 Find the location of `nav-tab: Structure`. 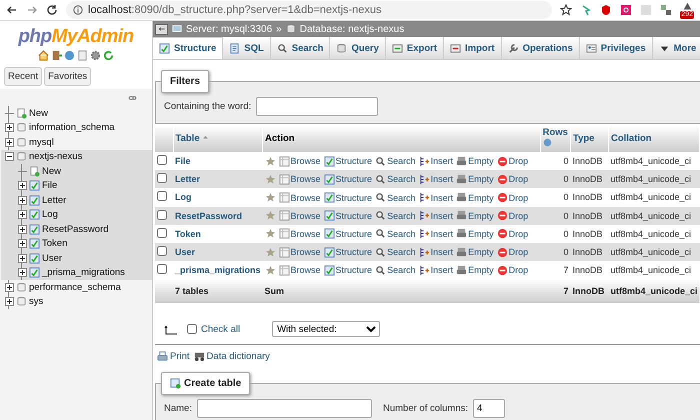

nav-tab: Structure is located at coordinates (188, 48).